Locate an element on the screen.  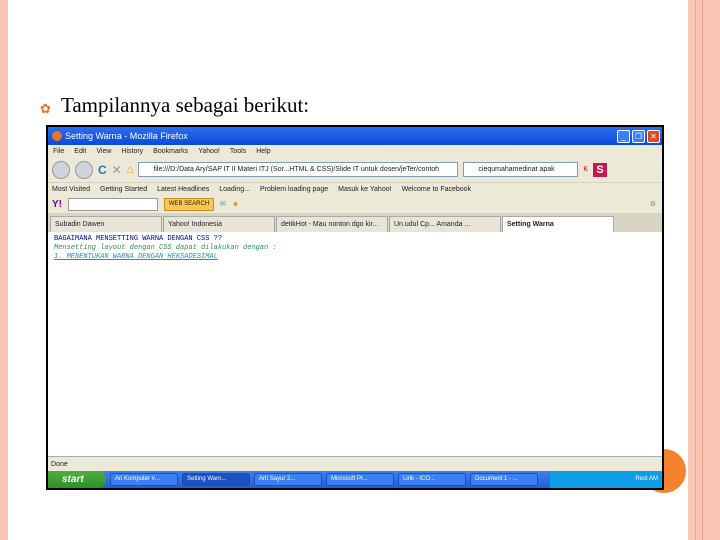
title-bar: Setting Warna - Mozilla Firefox _ ❐ ✕ is located at coordinates (355, 136).